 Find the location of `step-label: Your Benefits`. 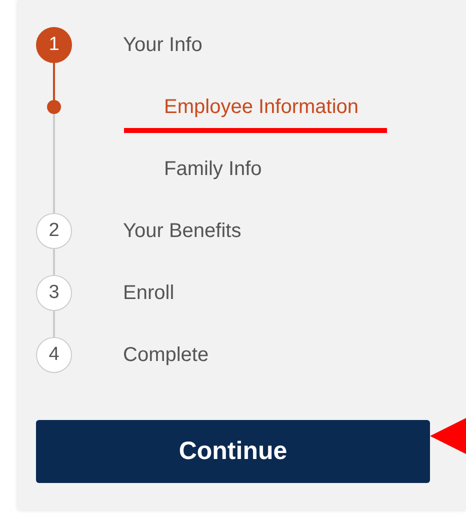

step-label: Your Benefits is located at coordinates (182, 231).